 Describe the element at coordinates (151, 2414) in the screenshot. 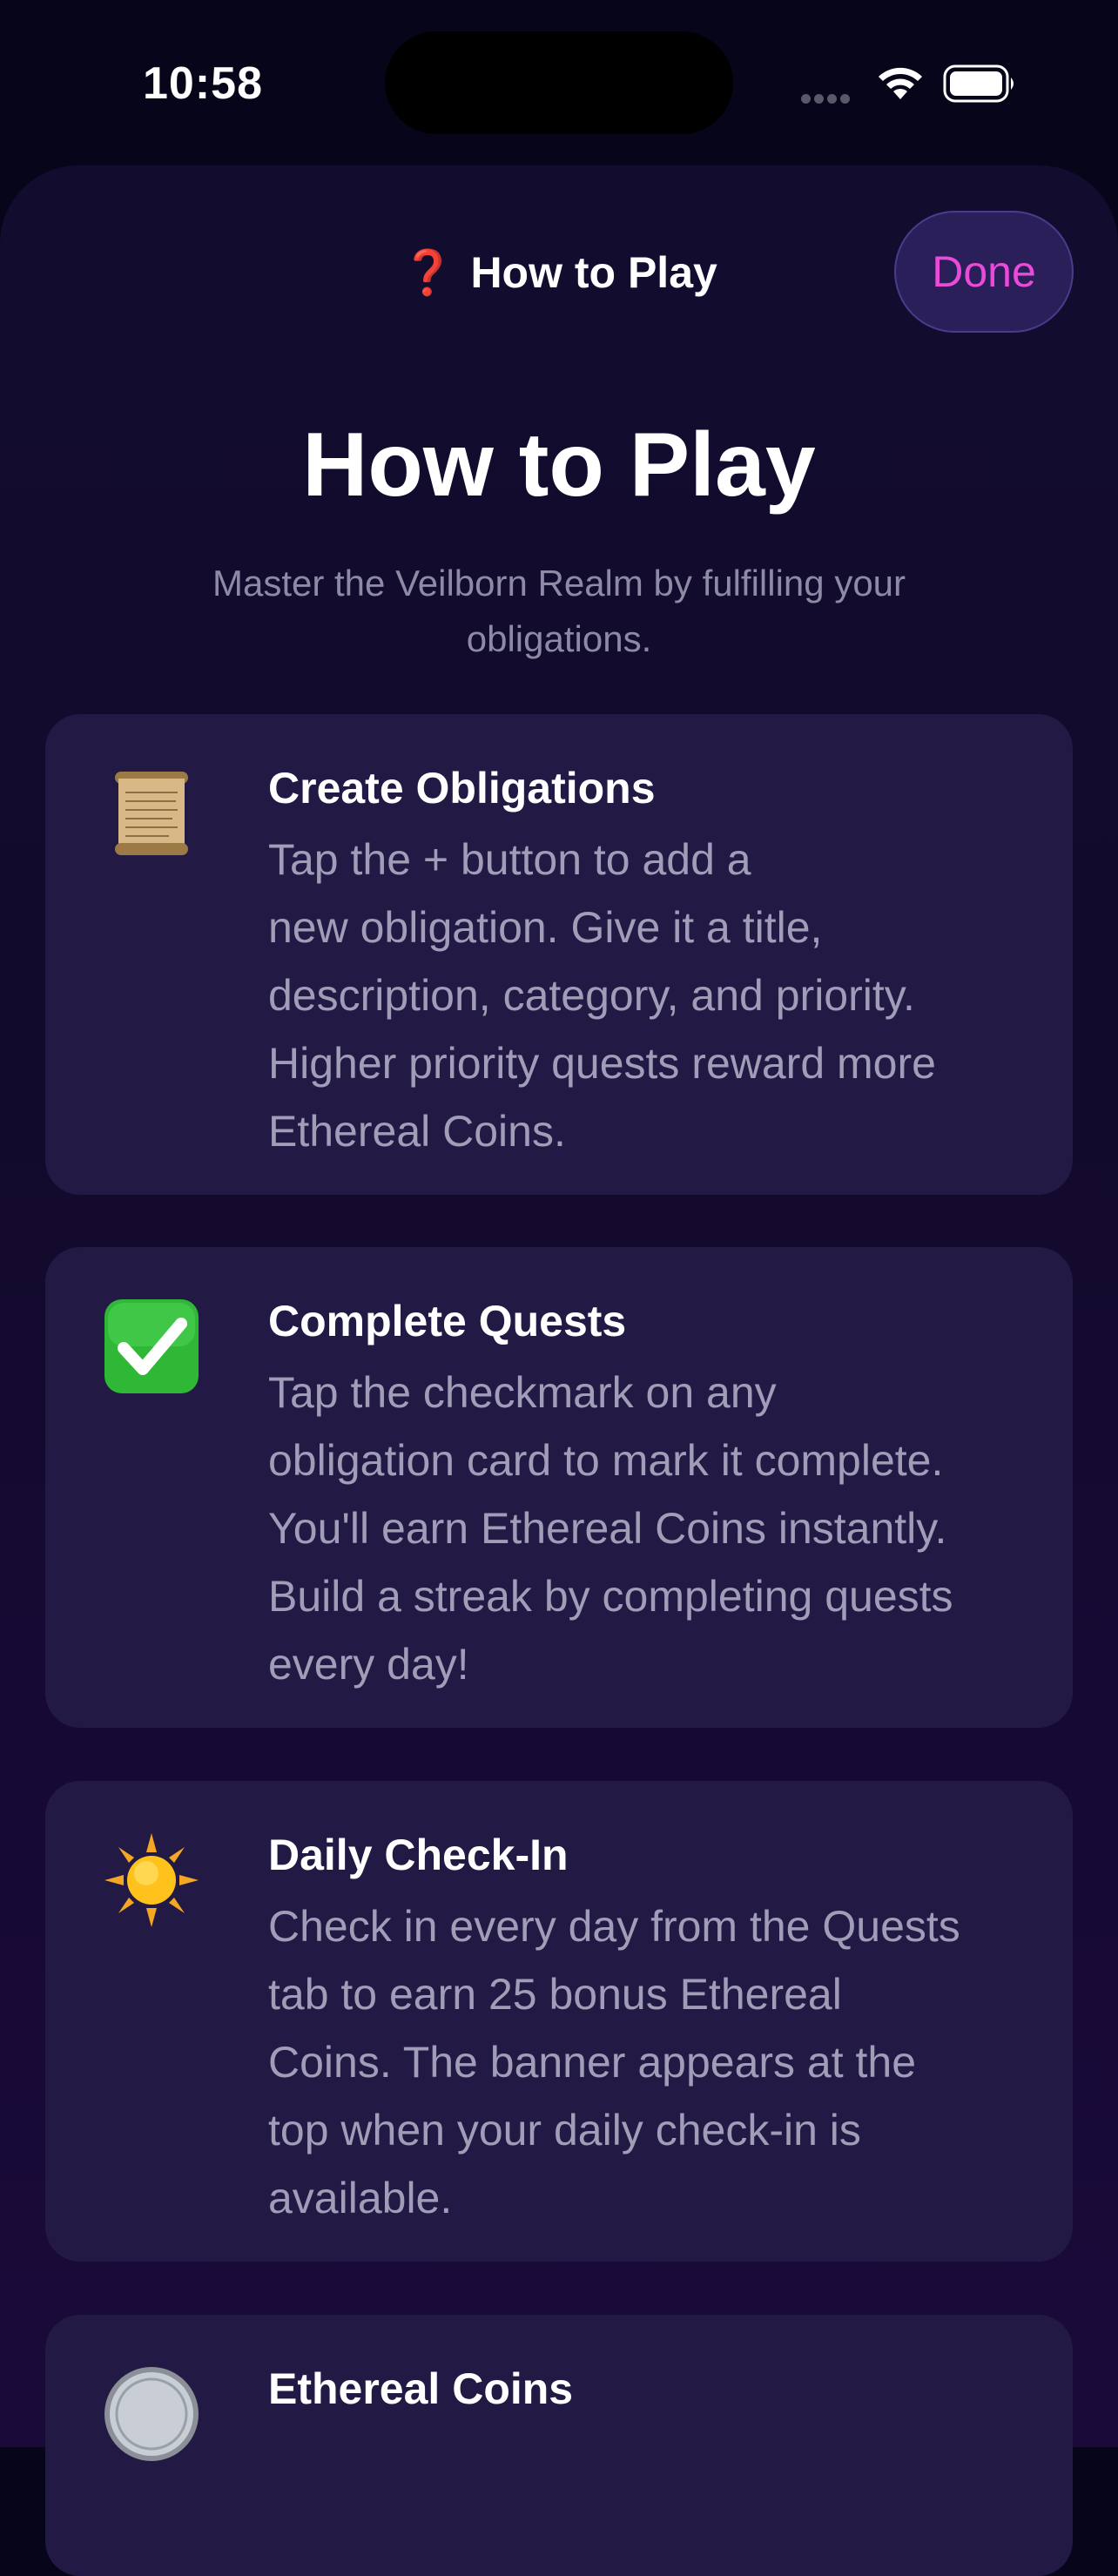

I see `coin-icon` at that location.